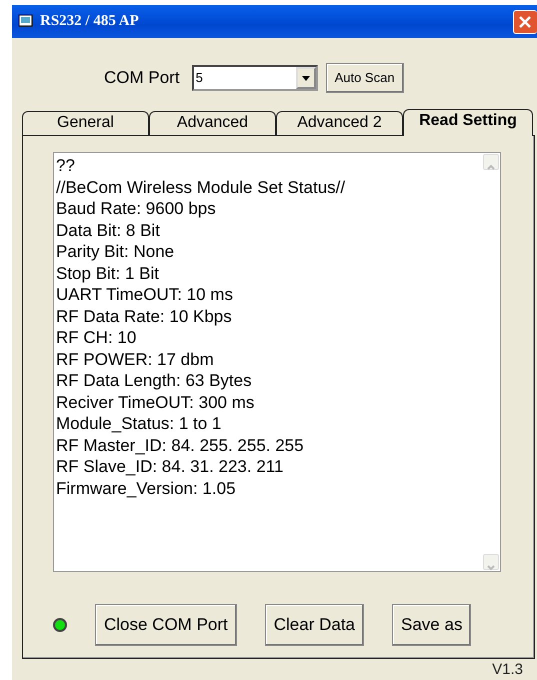 The height and width of the screenshot is (680, 537). What do you see at coordinates (144, 316) in the screenshot?
I see `output-line: RF Data Rate: 10 Kbps` at bounding box center [144, 316].